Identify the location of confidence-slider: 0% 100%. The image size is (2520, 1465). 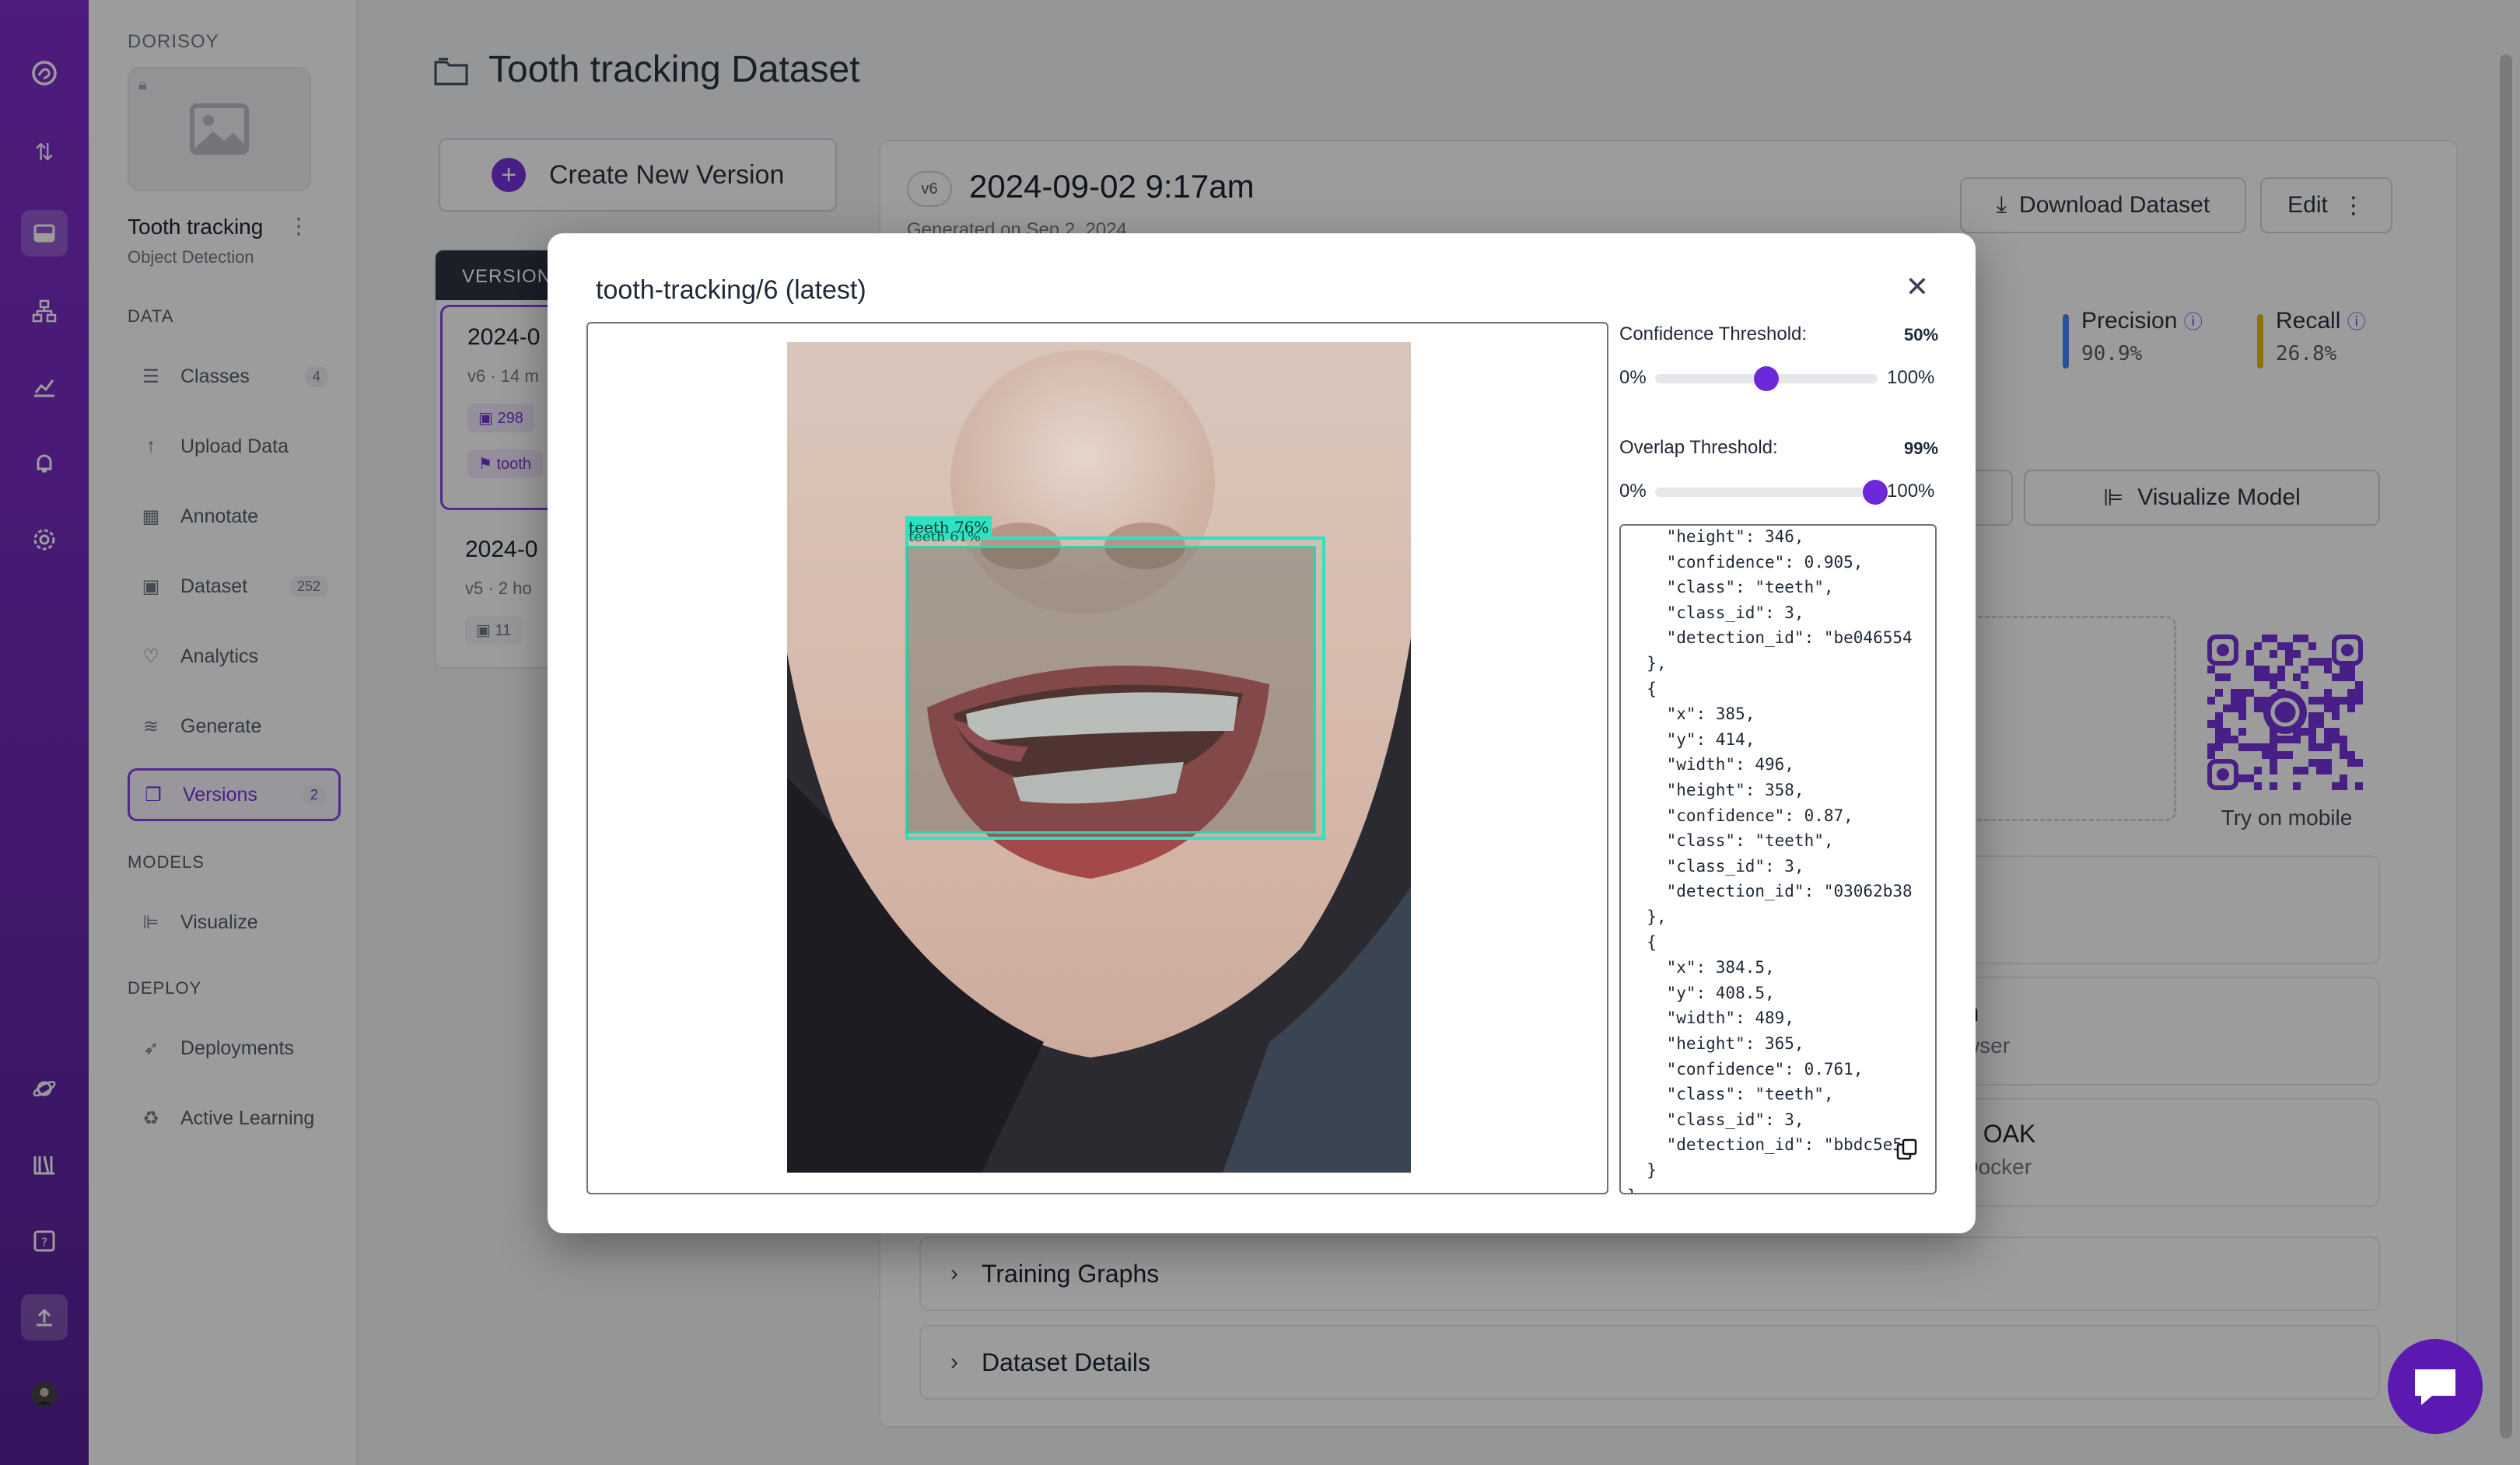
(1779, 378).